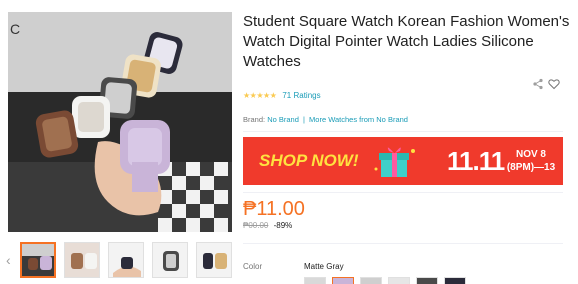  What do you see at coordinates (15, 29) in the screenshot?
I see `svg-text: C` at bounding box center [15, 29].